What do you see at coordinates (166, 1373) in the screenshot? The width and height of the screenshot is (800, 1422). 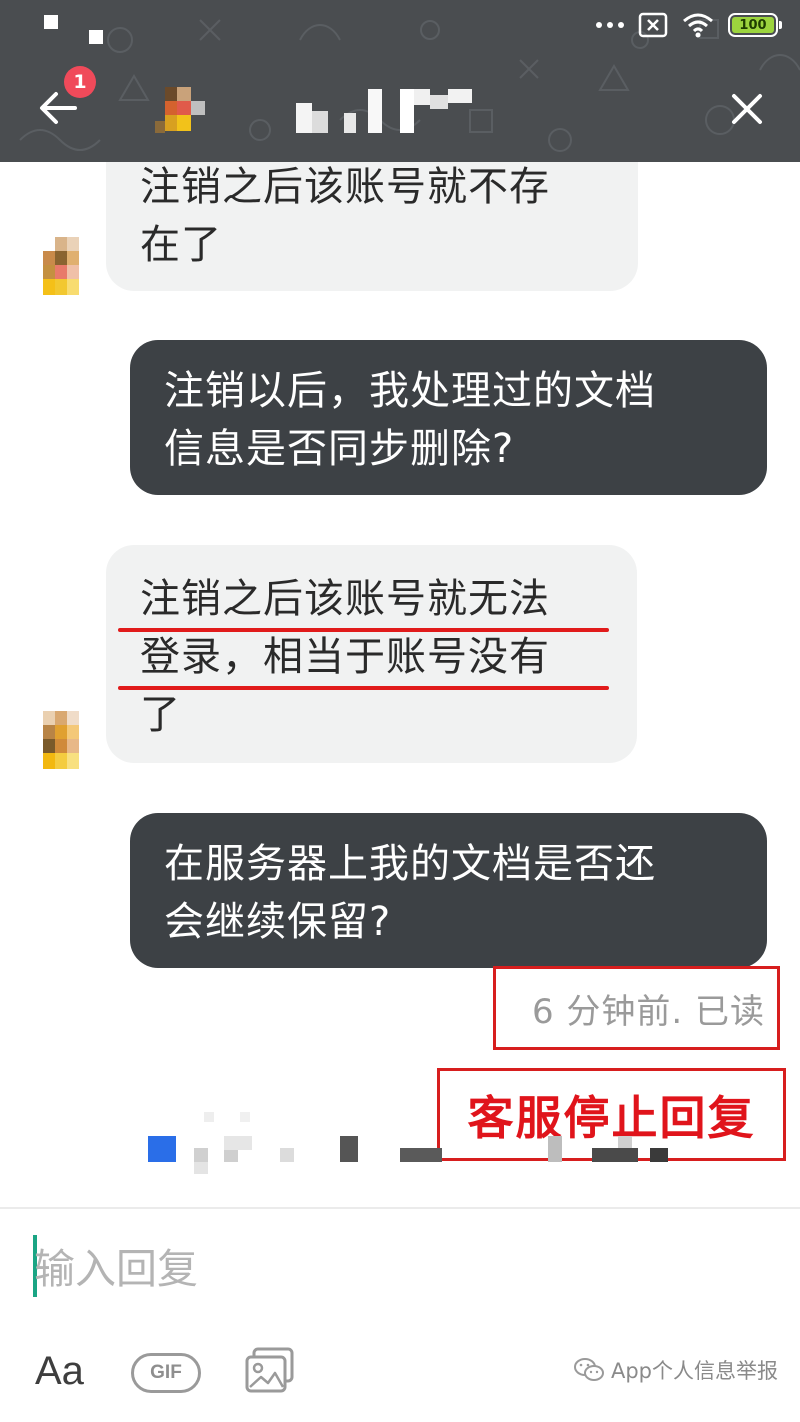 I see `gif-button: GIF` at bounding box center [166, 1373].